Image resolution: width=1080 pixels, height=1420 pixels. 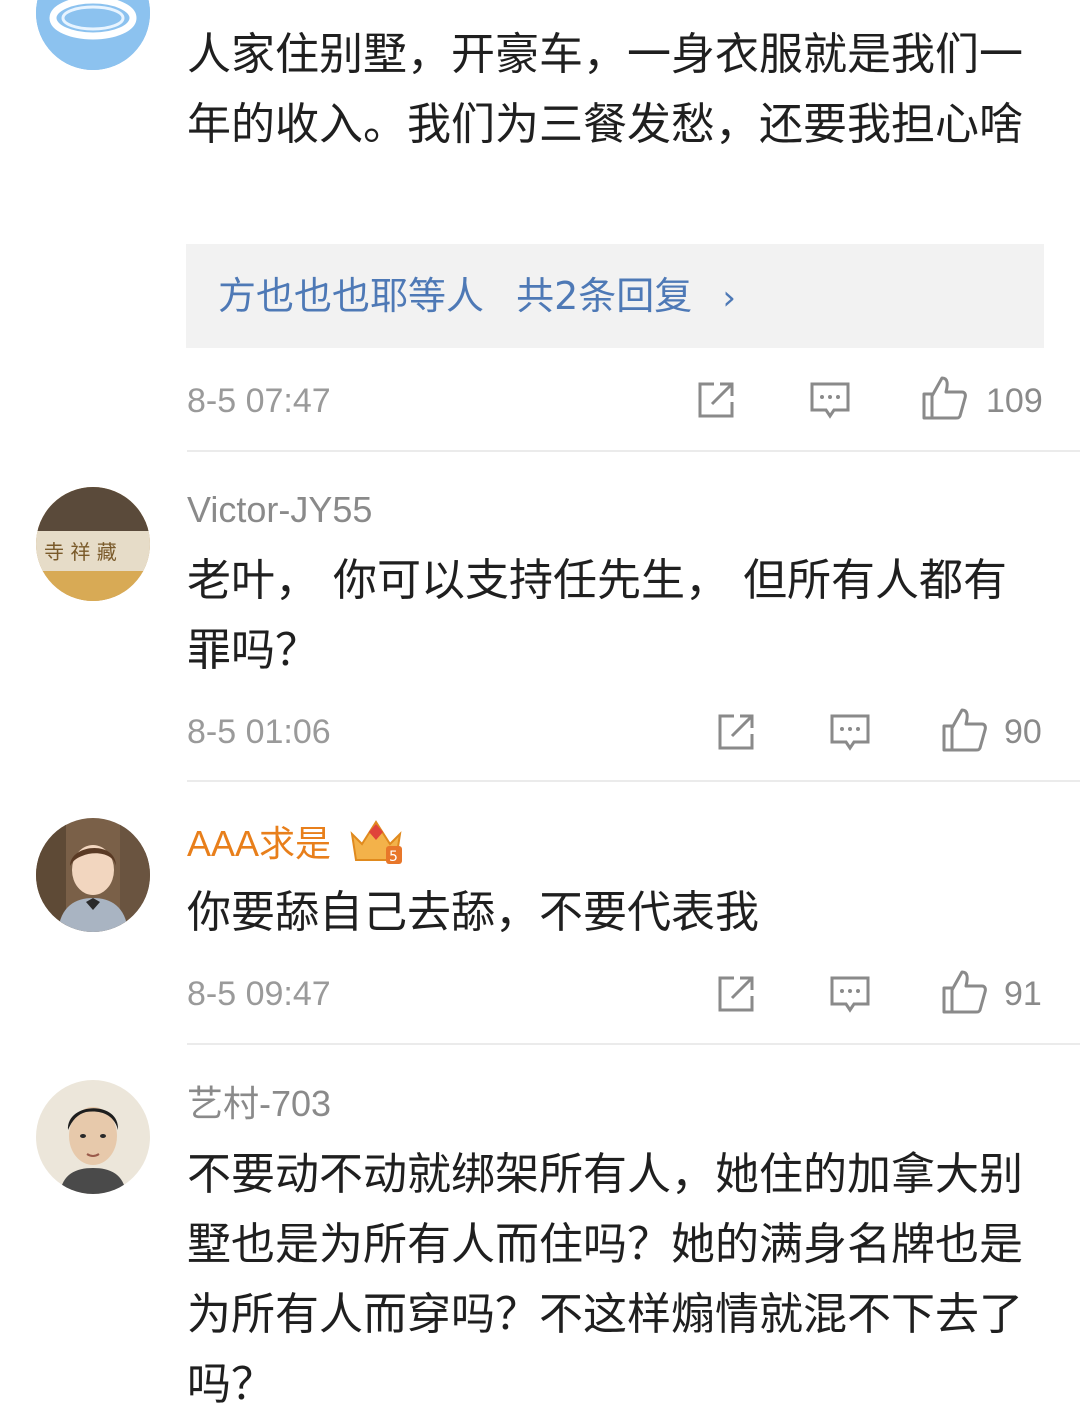 I want to click on username: Victor-JY55, so click(x=279, y=510).